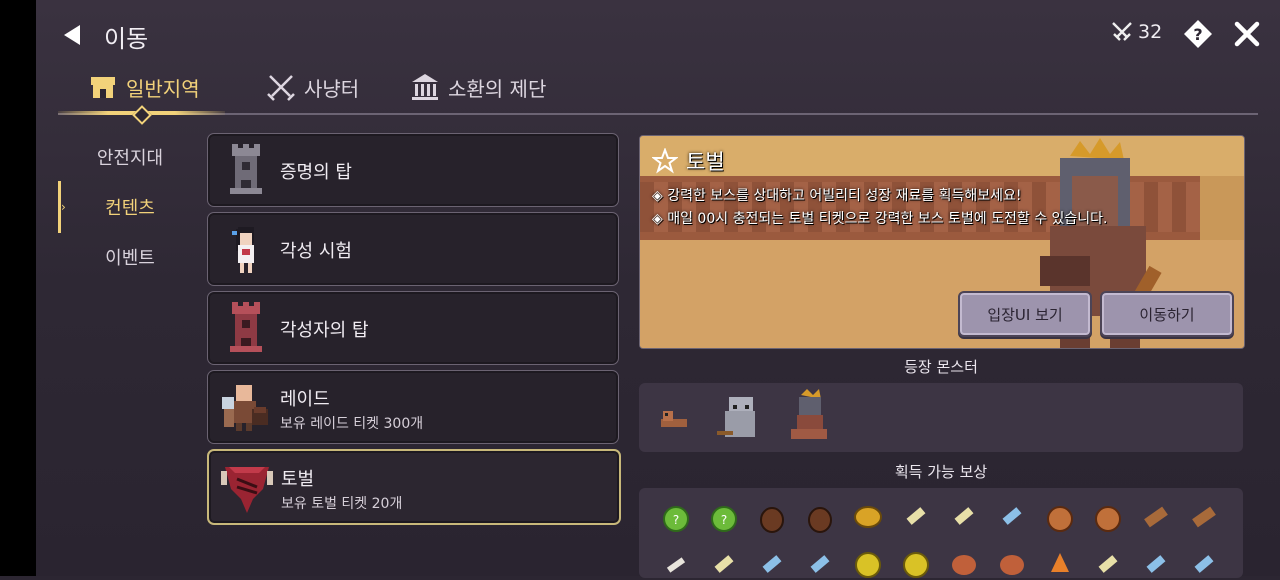 The width and height of the screenshot is (1280, 580). What do you see at coordinates (1012, 516) in the screenshot?
I see `blue-scroll-icon` at bounding box center [1012, 516].